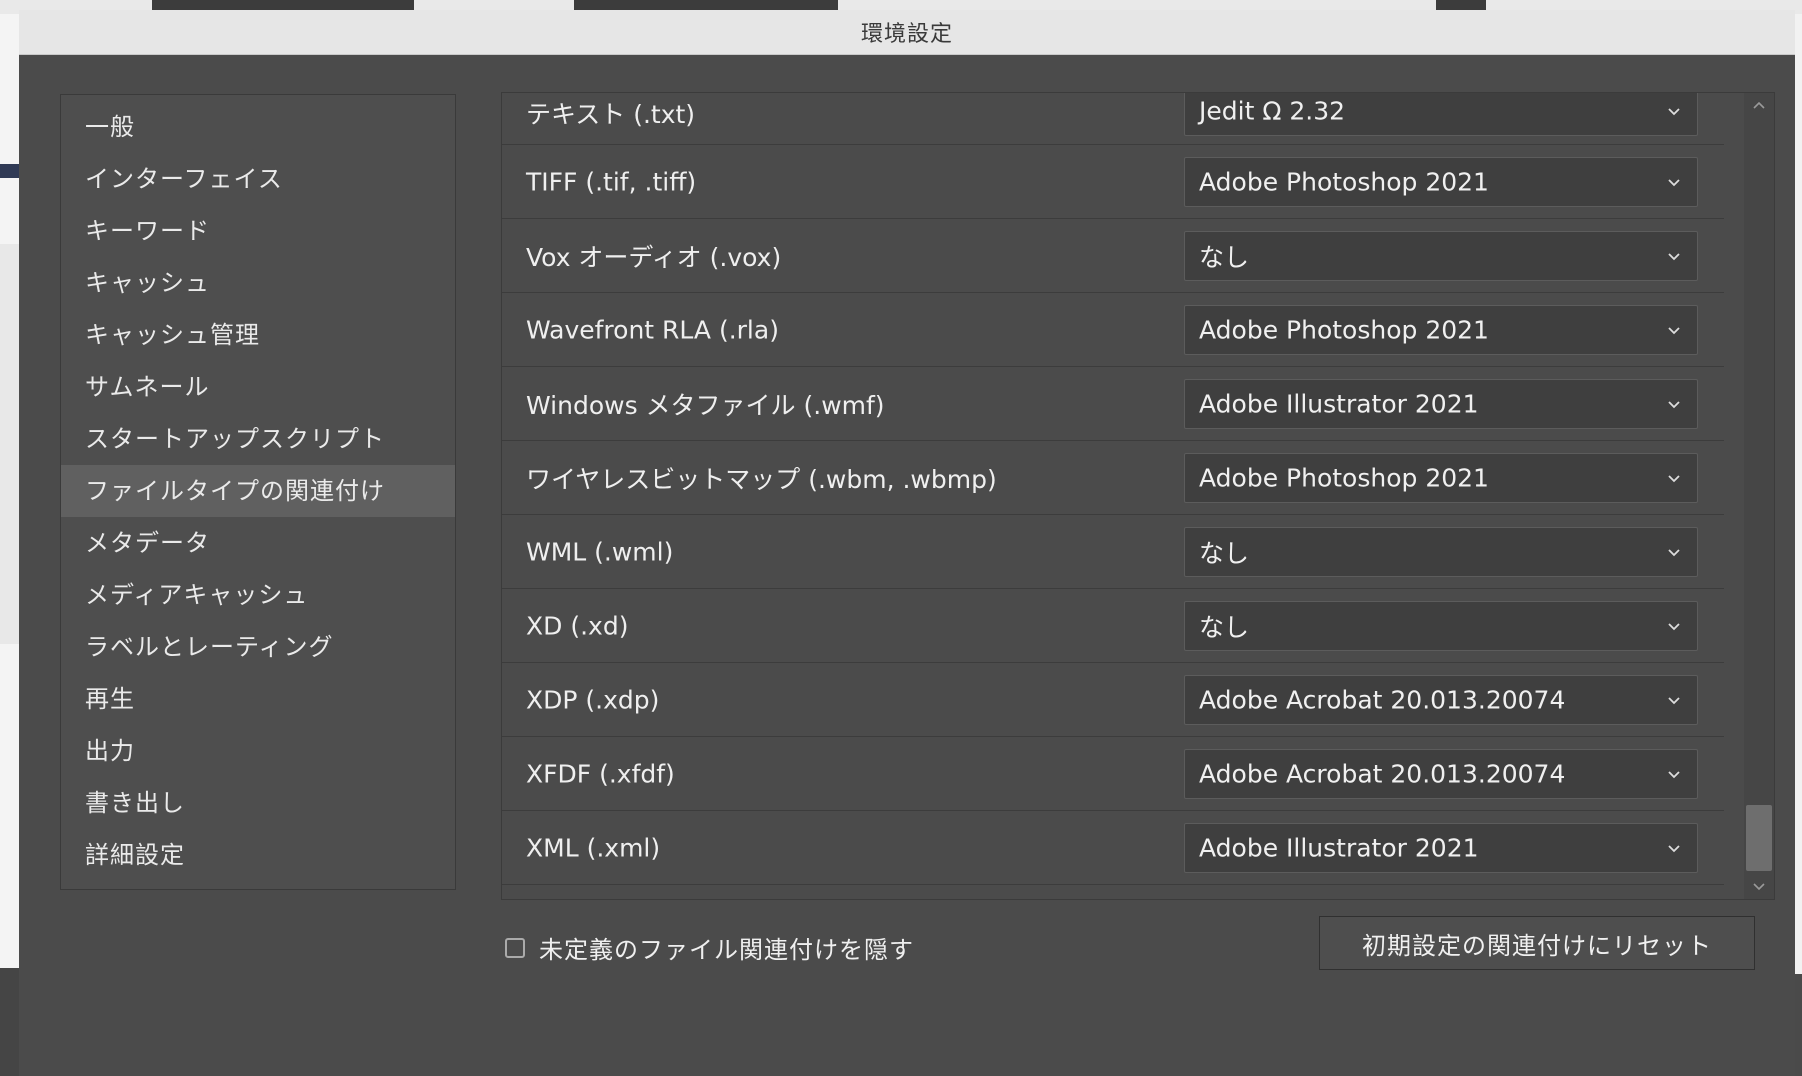 The width and height of the screenshot is (1802, 1076). I want to click on application-select-value: Jedit Ω 2.32, so click(1272, 111).